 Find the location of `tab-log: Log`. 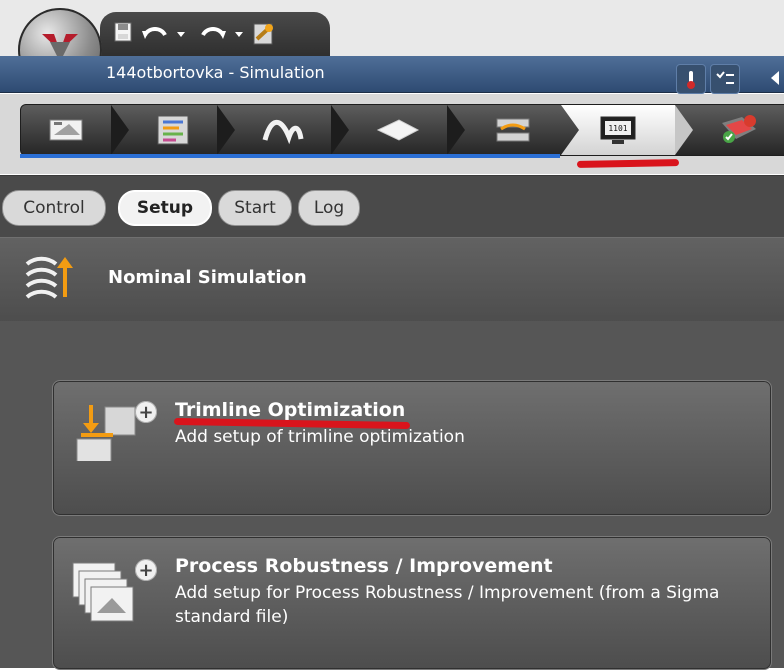

tab-log: Log is located at coordinates (329, 208).